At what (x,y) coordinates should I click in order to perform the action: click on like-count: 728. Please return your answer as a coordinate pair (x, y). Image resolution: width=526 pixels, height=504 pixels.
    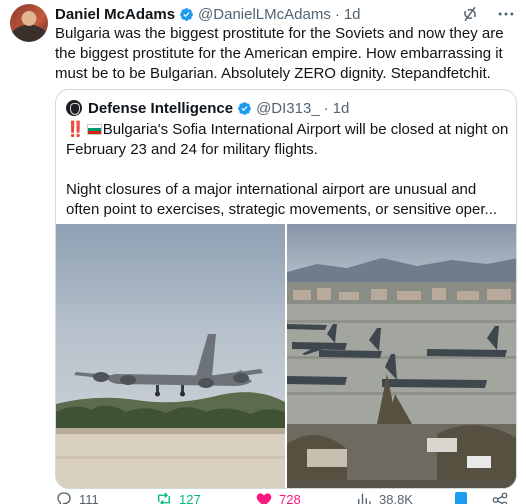
    Looking at the image, I should click on (290, 497).